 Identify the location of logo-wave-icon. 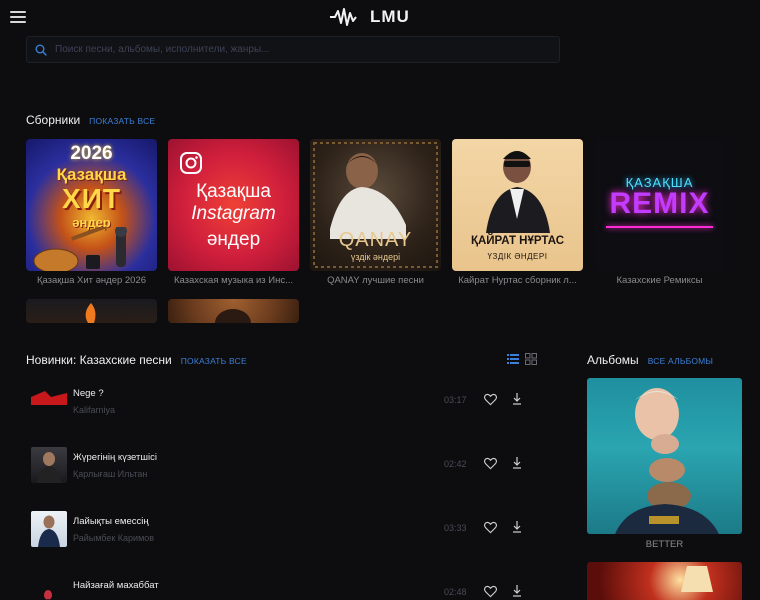
(343, 17).